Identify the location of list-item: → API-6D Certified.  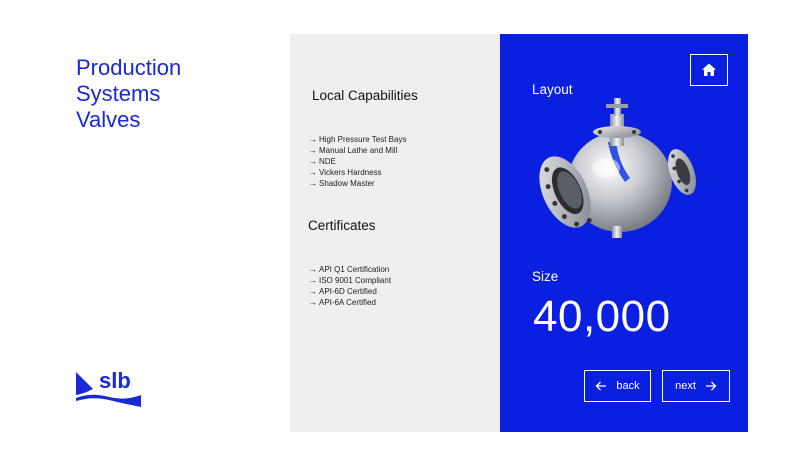
(343, 291).